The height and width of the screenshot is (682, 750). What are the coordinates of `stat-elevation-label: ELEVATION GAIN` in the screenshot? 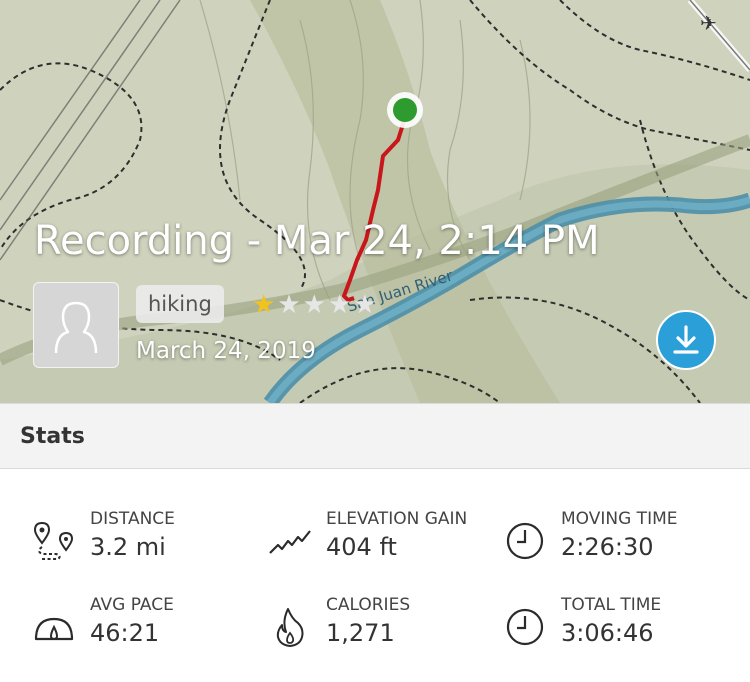 It's located at (397, 519).